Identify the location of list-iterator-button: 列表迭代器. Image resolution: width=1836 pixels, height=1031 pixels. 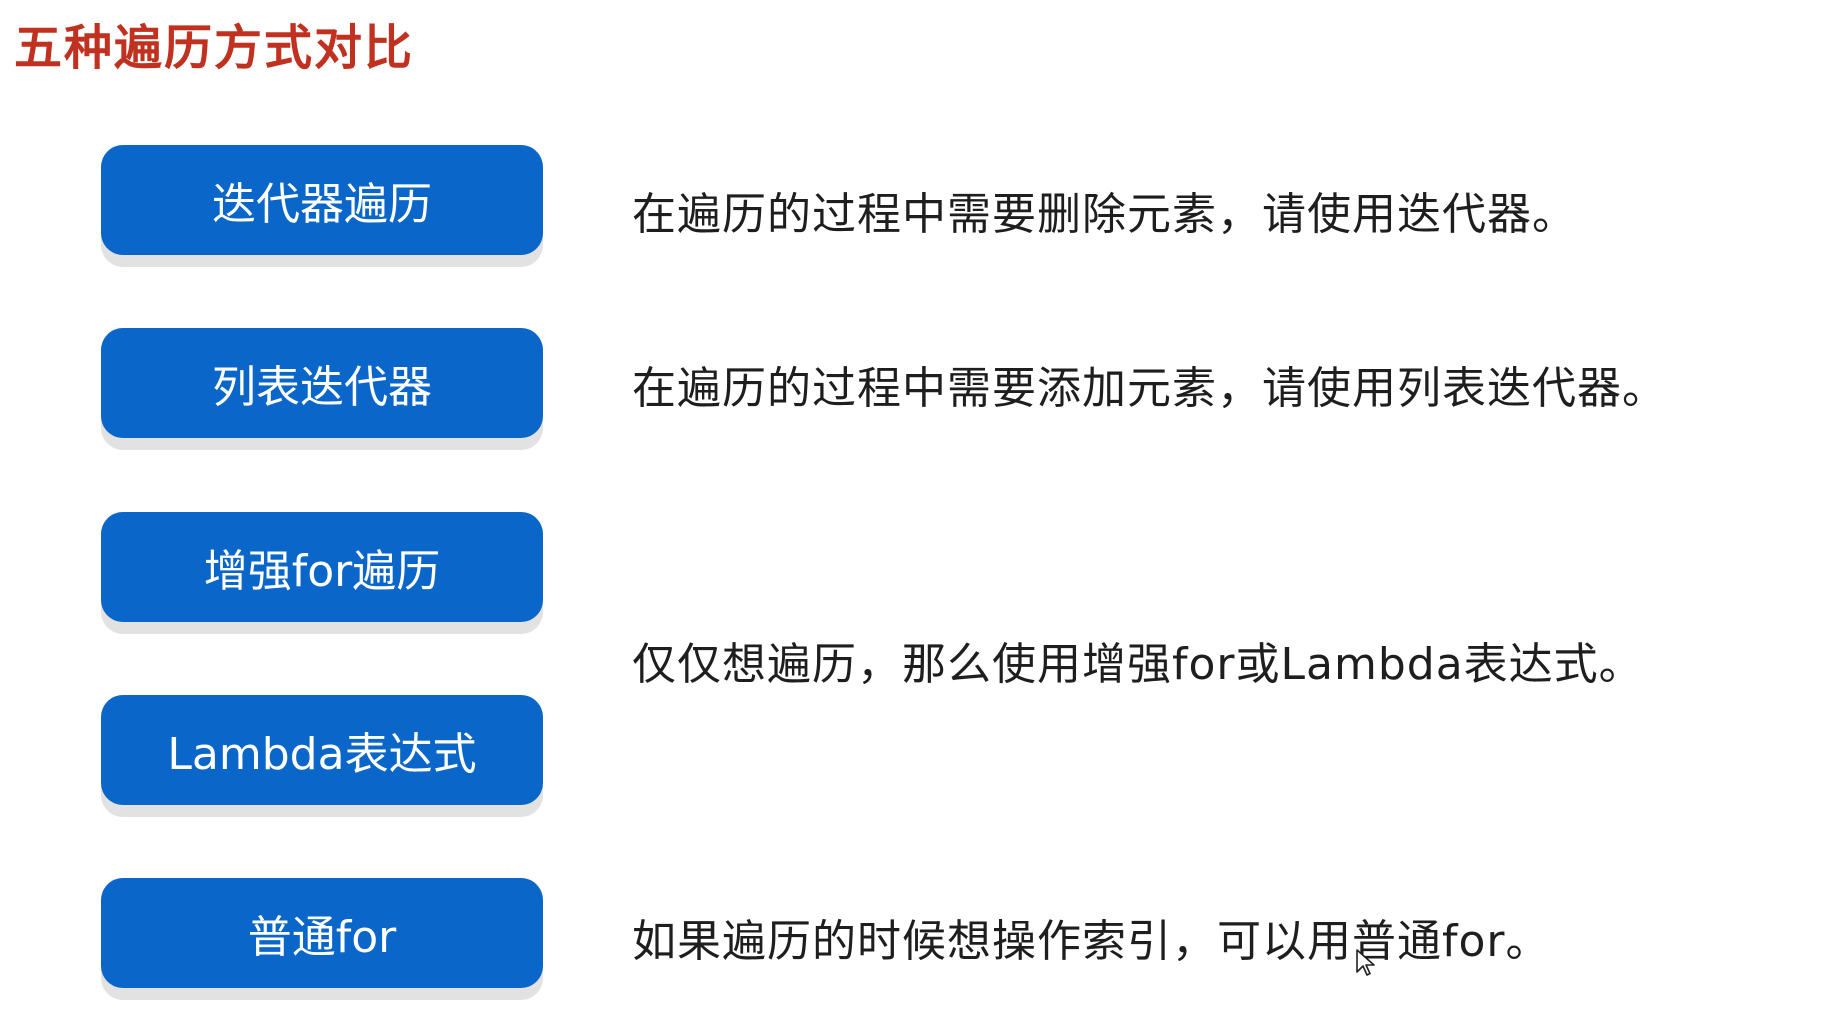
(322, 383).